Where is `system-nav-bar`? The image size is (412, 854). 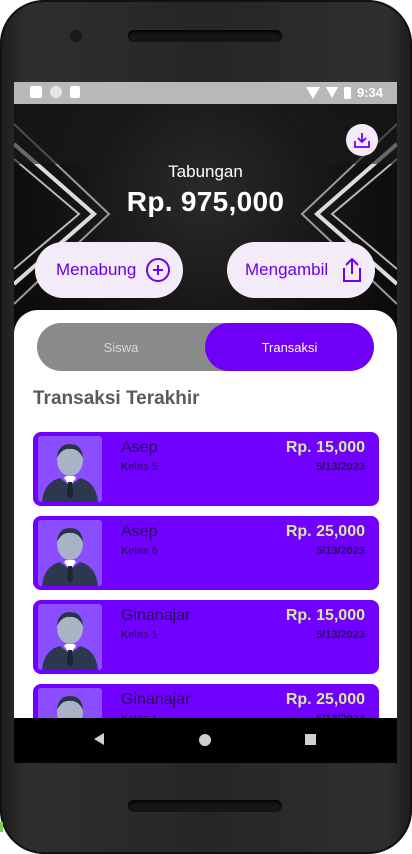
system-nav-bar is located at coordinates (205, 740).